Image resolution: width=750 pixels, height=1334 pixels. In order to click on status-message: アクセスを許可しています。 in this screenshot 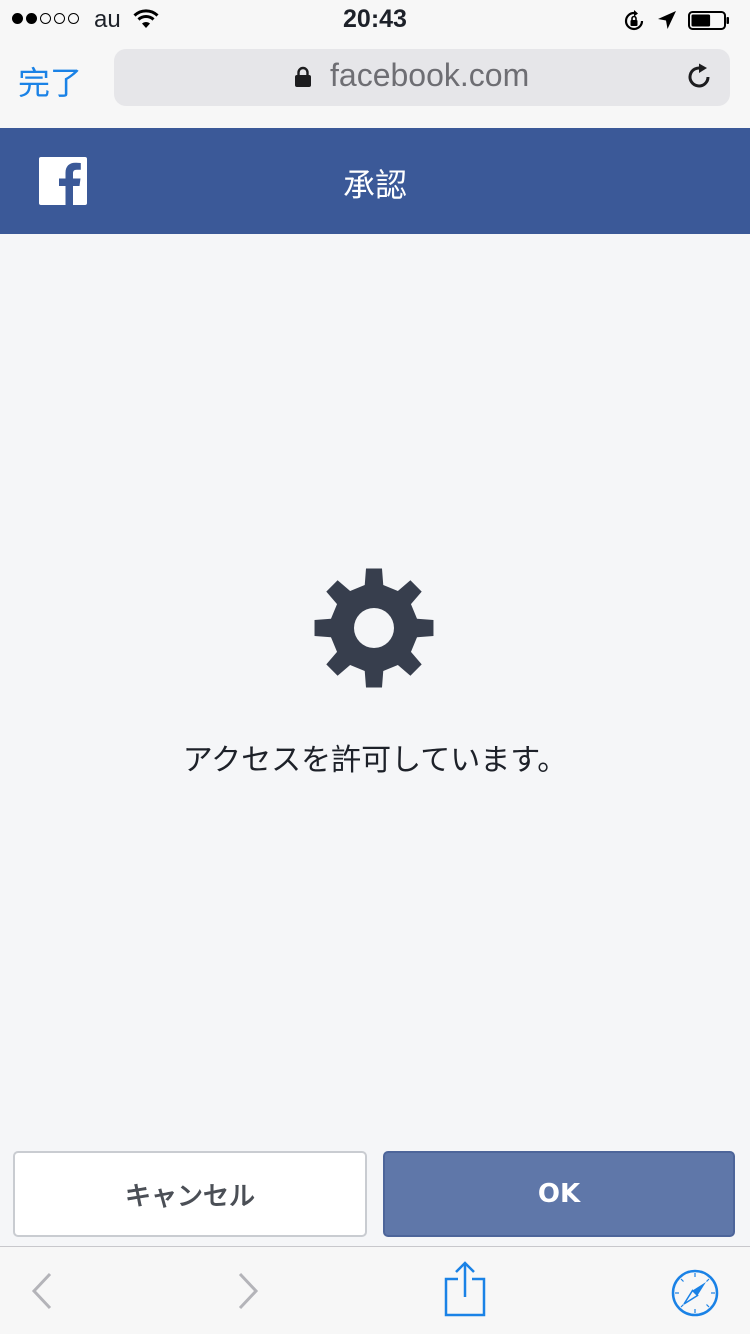, I will do `click(375, 760)`.